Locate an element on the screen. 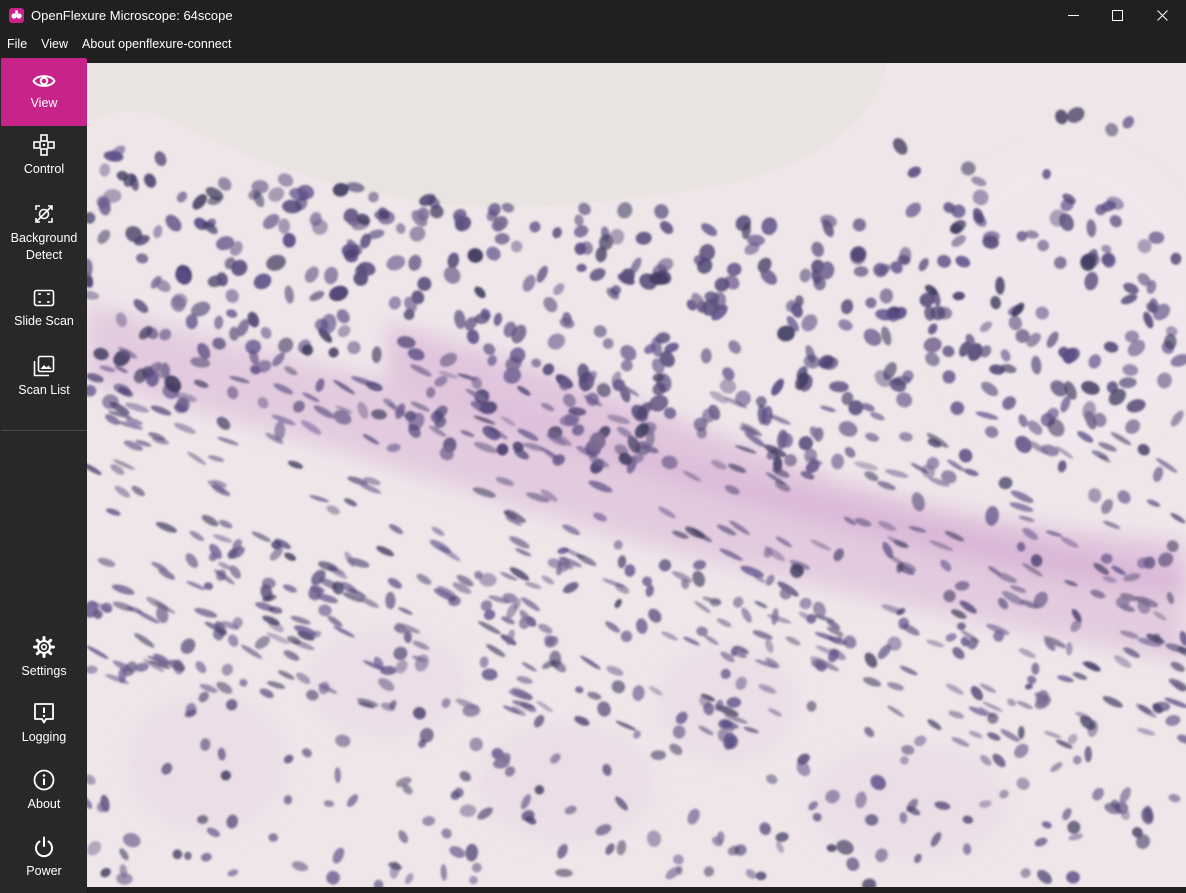 This screenshot has width=1186, height=893. maximize-button is located at coordinates (1117, 15).